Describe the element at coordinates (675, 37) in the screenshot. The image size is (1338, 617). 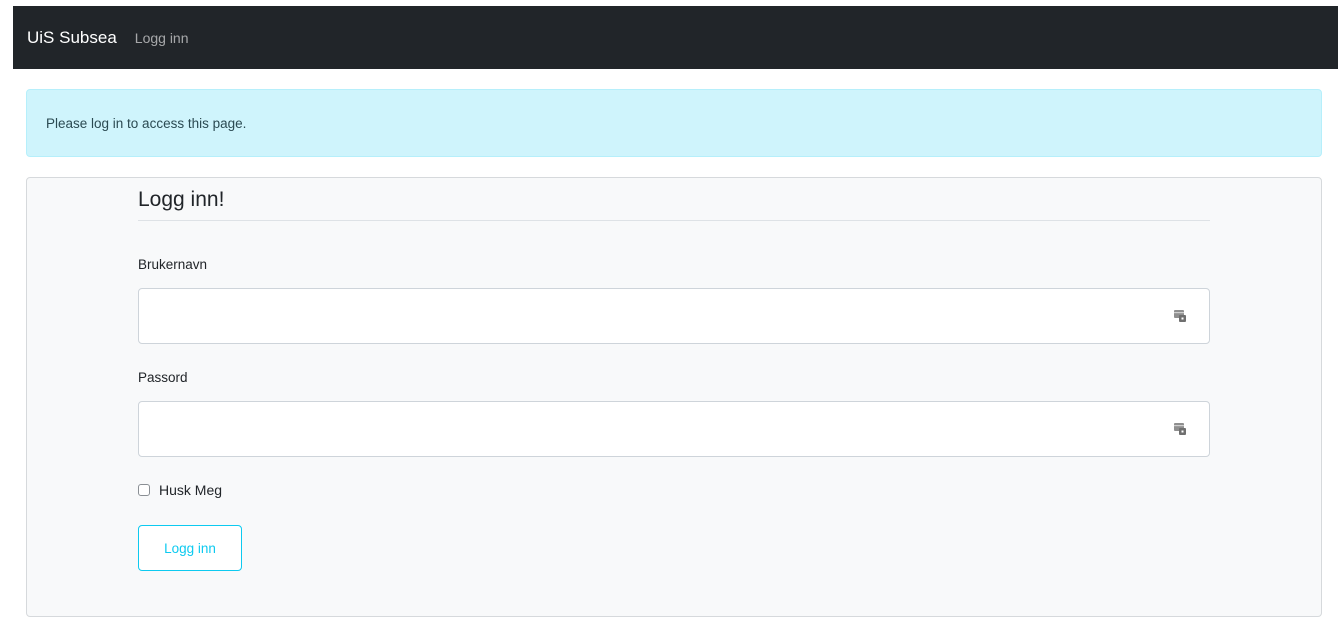
I see `top-navbar: UiS Subsea Logg inn` at that location.